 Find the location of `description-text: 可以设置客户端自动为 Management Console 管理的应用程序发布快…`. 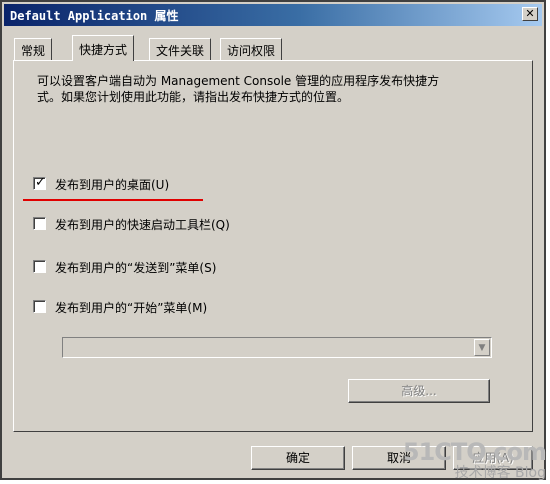

description-text: 可以设置客户端自动为 Management Console 管理的应用程序发布快… is located at coordinates (277, 89).